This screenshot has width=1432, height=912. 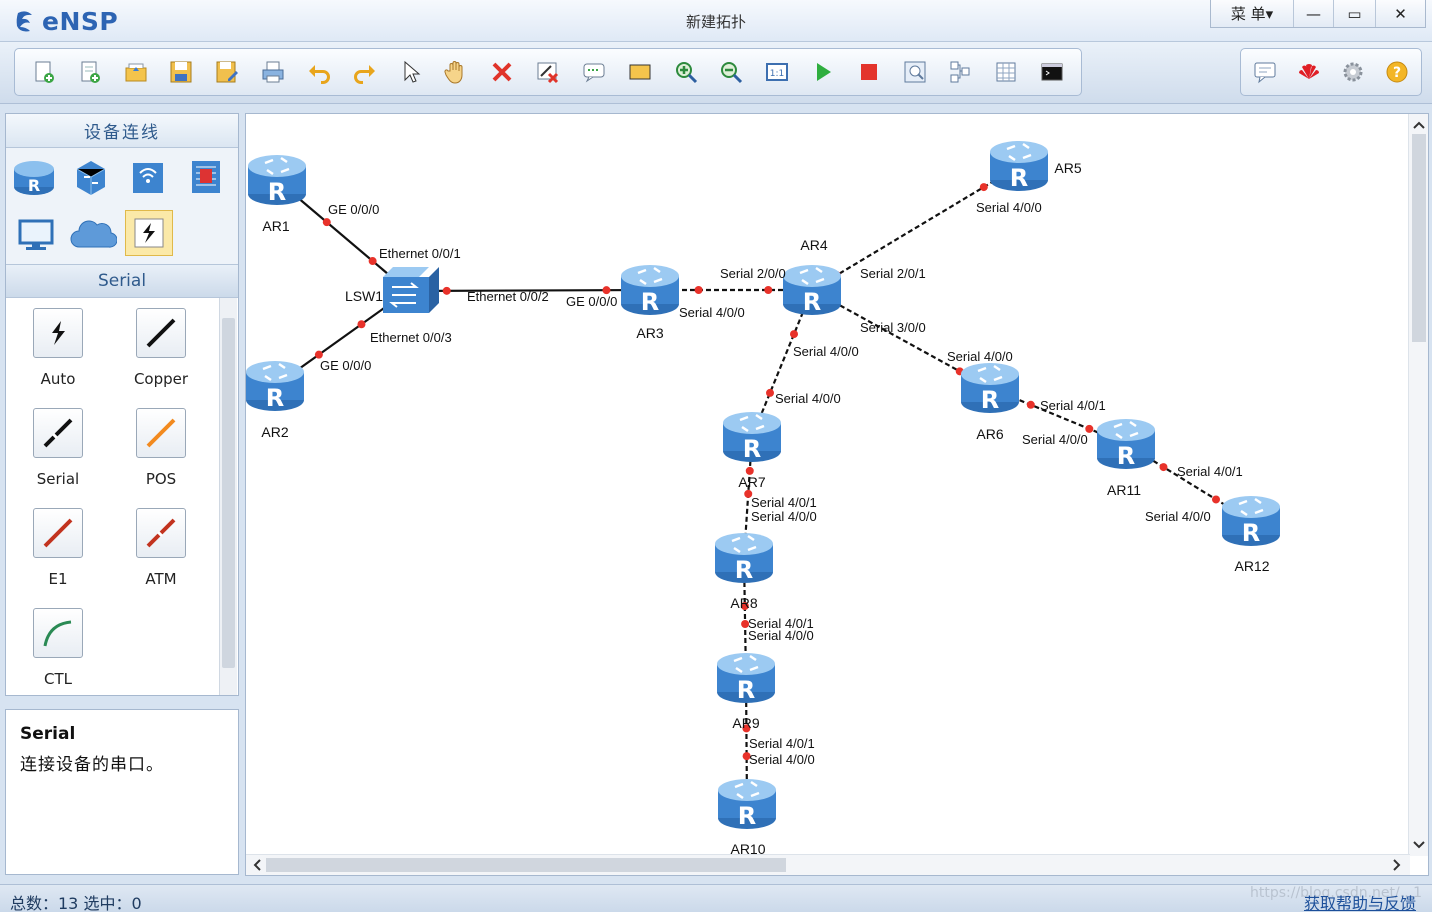 I want to click on device-label: AR7, so click(x=751, y=482).